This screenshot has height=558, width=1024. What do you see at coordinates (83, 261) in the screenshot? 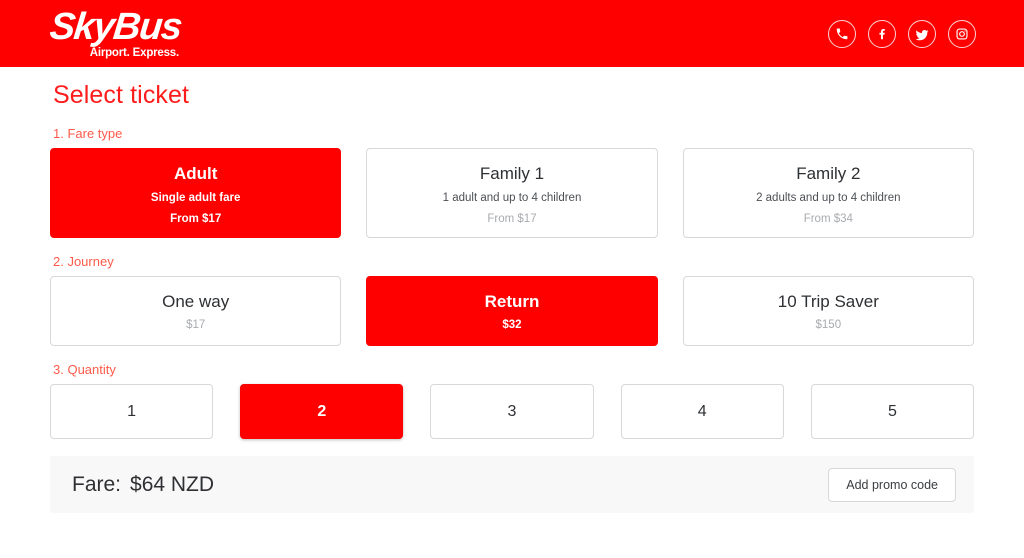
I see `step-label-journey: 2. Journey` at bounding box center [83, 261].